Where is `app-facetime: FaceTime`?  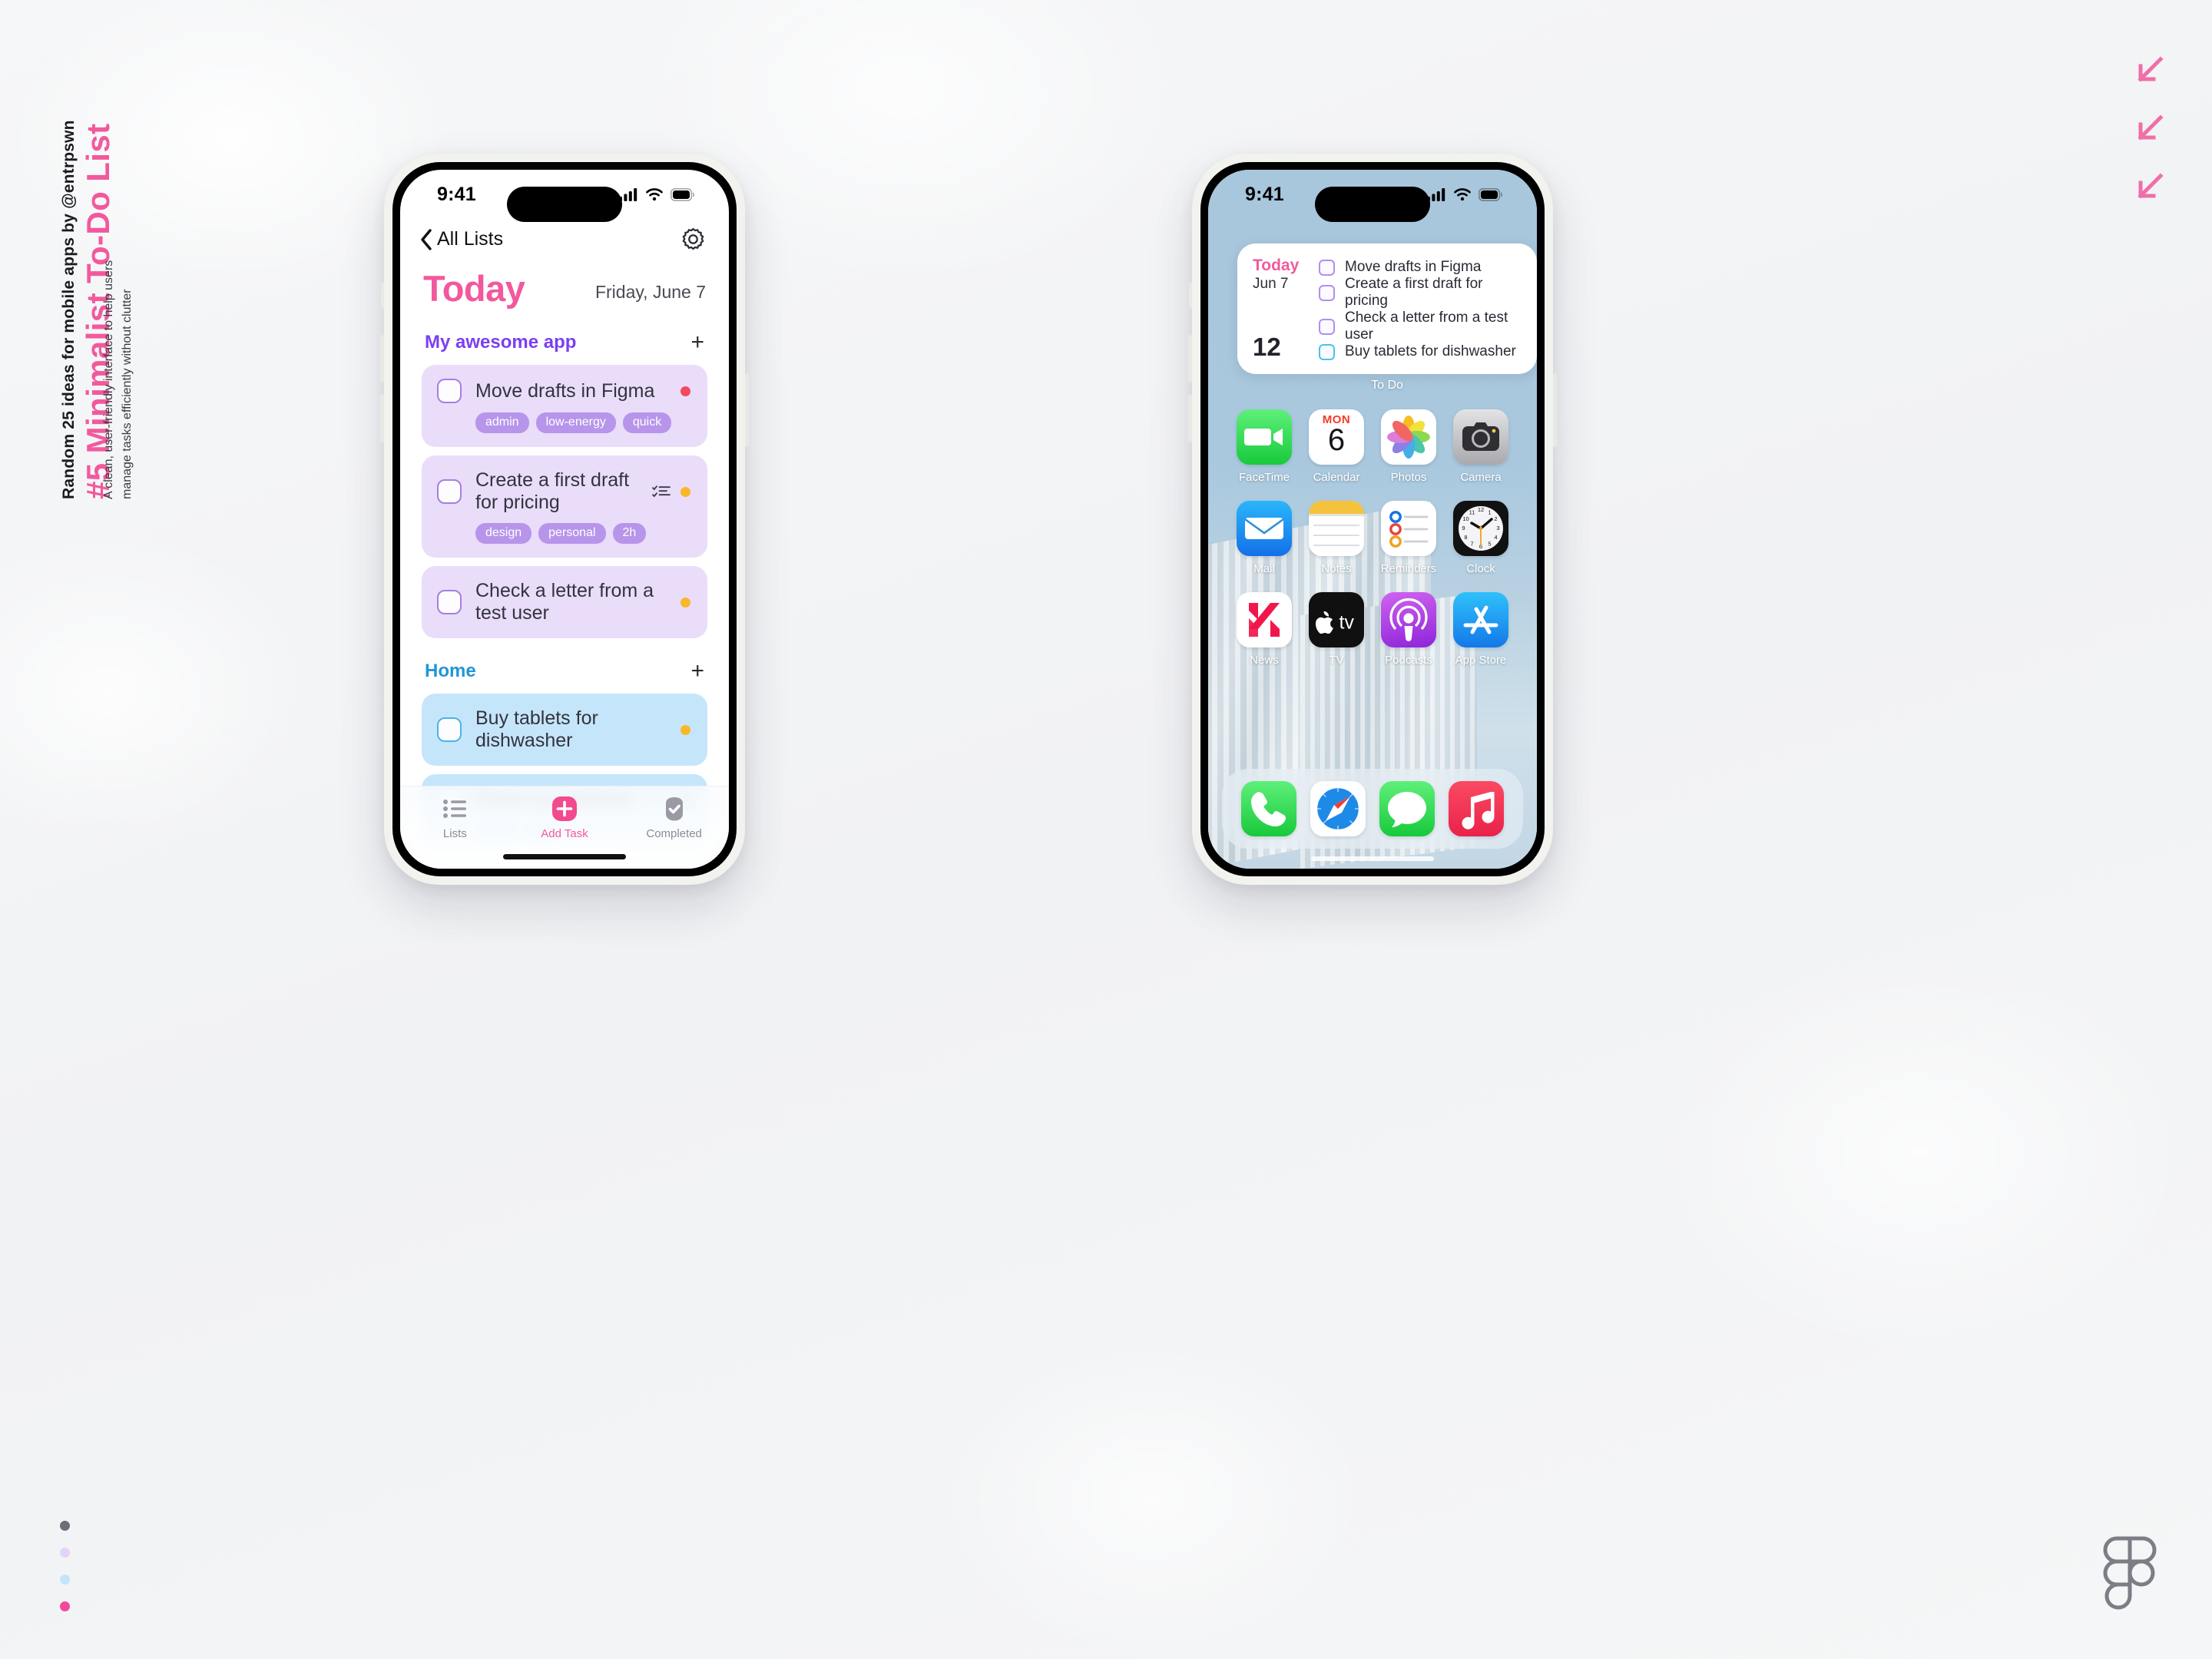 app-facetime: FaceTime is located at coordinates (1264, 447).